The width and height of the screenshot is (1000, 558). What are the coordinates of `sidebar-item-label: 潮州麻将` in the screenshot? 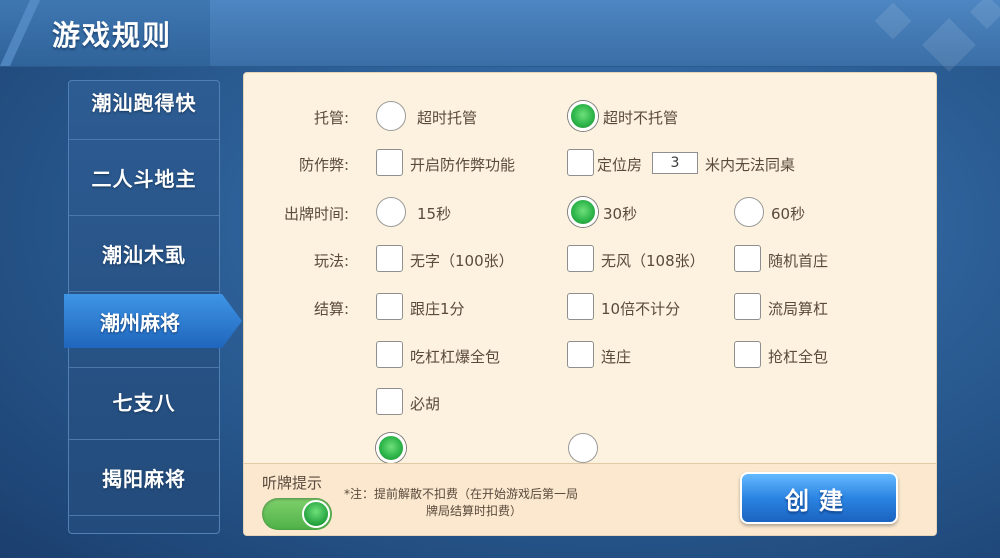 It's located at (140, 322).